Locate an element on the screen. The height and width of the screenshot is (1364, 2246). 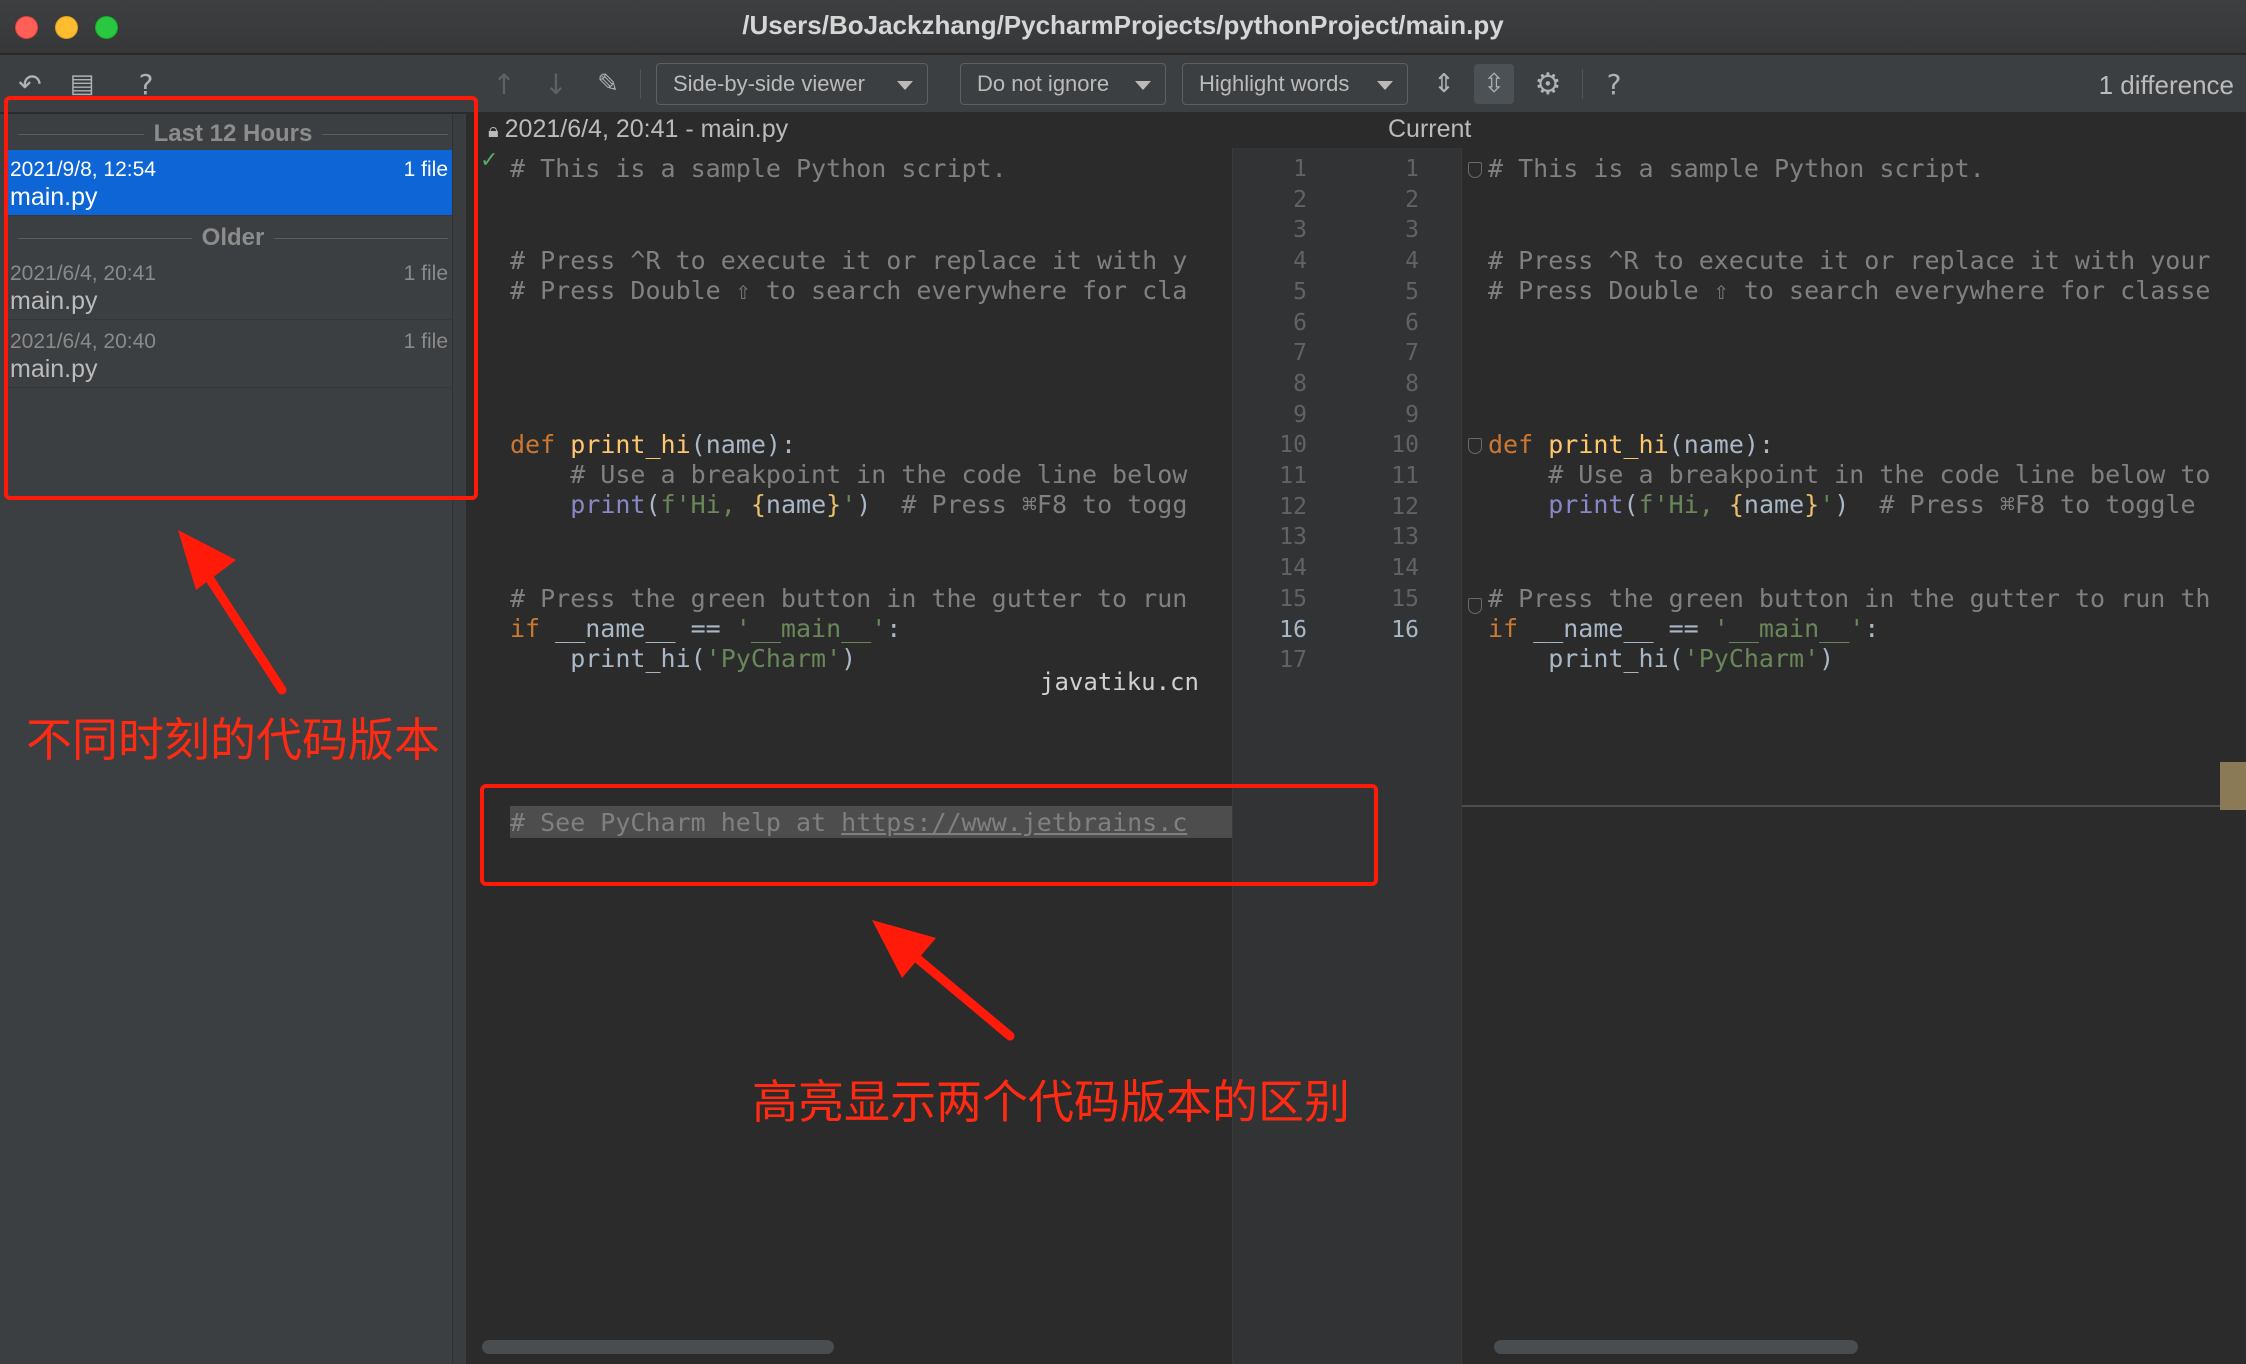
left-line-number: 6 is located at coordinates (1300, 322).